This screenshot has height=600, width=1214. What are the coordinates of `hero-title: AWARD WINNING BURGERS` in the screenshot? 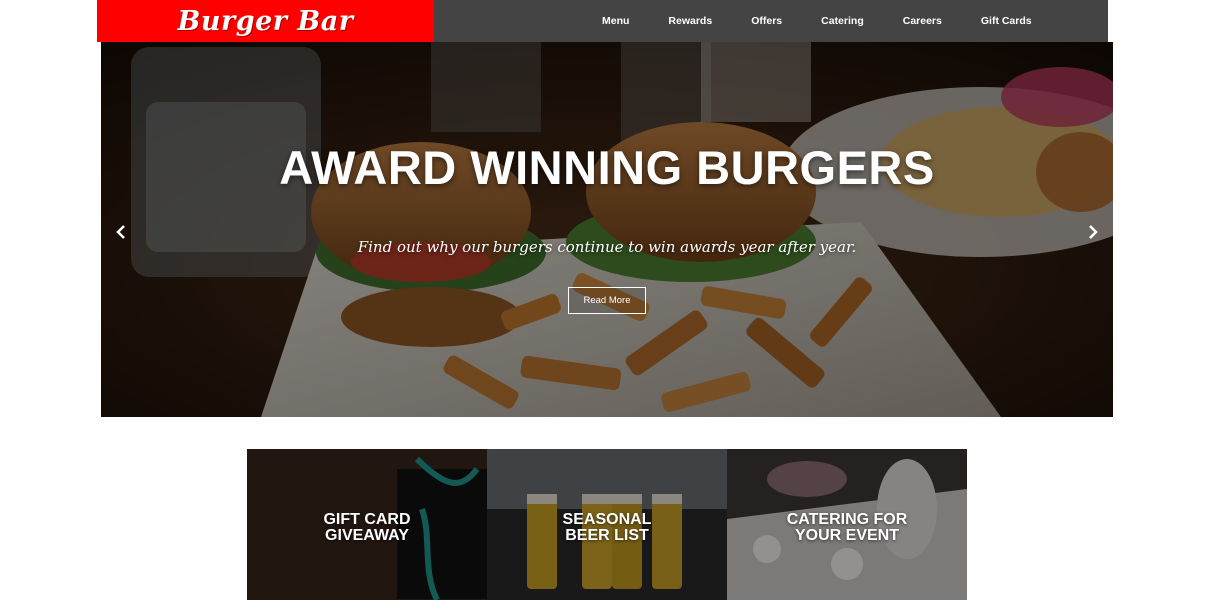 It's located at (607, 167).